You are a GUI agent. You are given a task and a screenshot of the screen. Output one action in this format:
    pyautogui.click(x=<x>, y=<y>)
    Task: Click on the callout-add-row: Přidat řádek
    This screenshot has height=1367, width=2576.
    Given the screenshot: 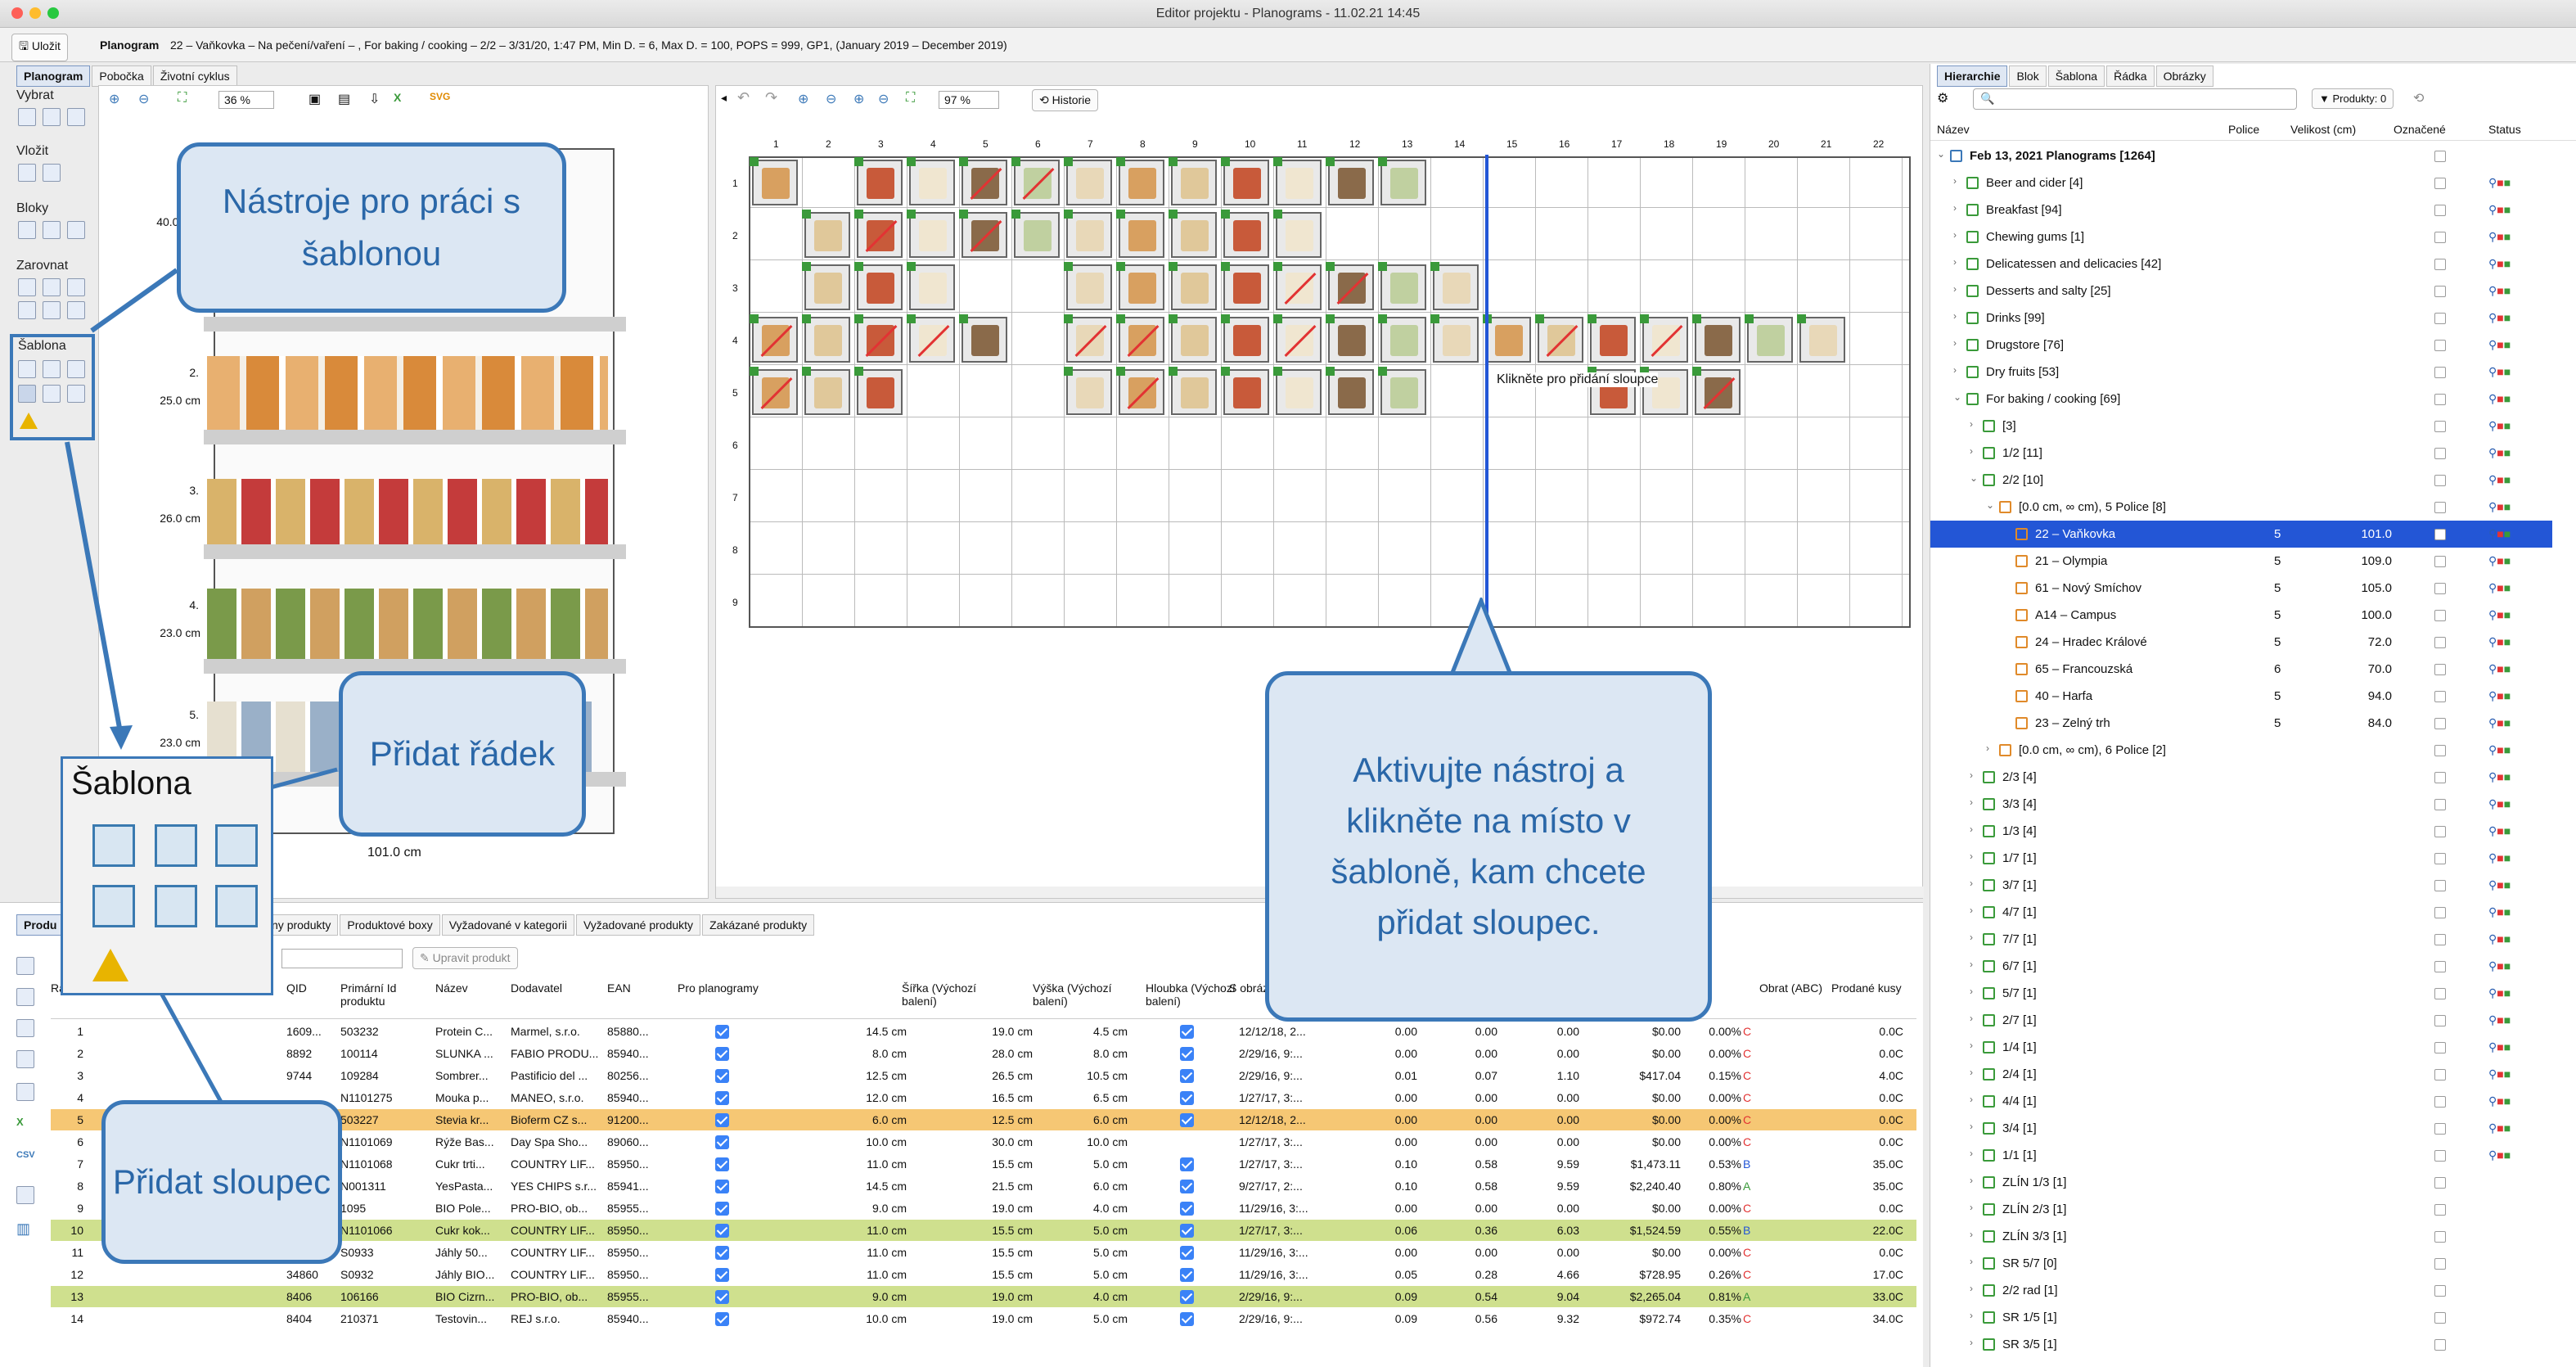 What is the action you would take?
    pyautogui.click(x=463, y=754)
    